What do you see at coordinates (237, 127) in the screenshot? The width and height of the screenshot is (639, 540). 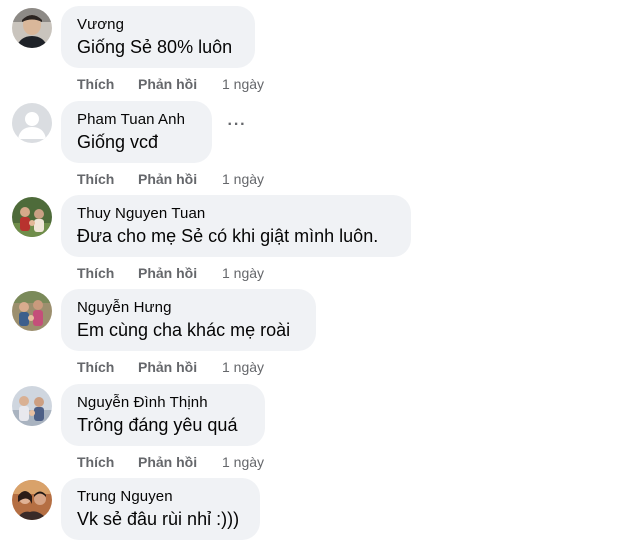 I see `more-options-icon: ···` at bounding box center [237, 127].